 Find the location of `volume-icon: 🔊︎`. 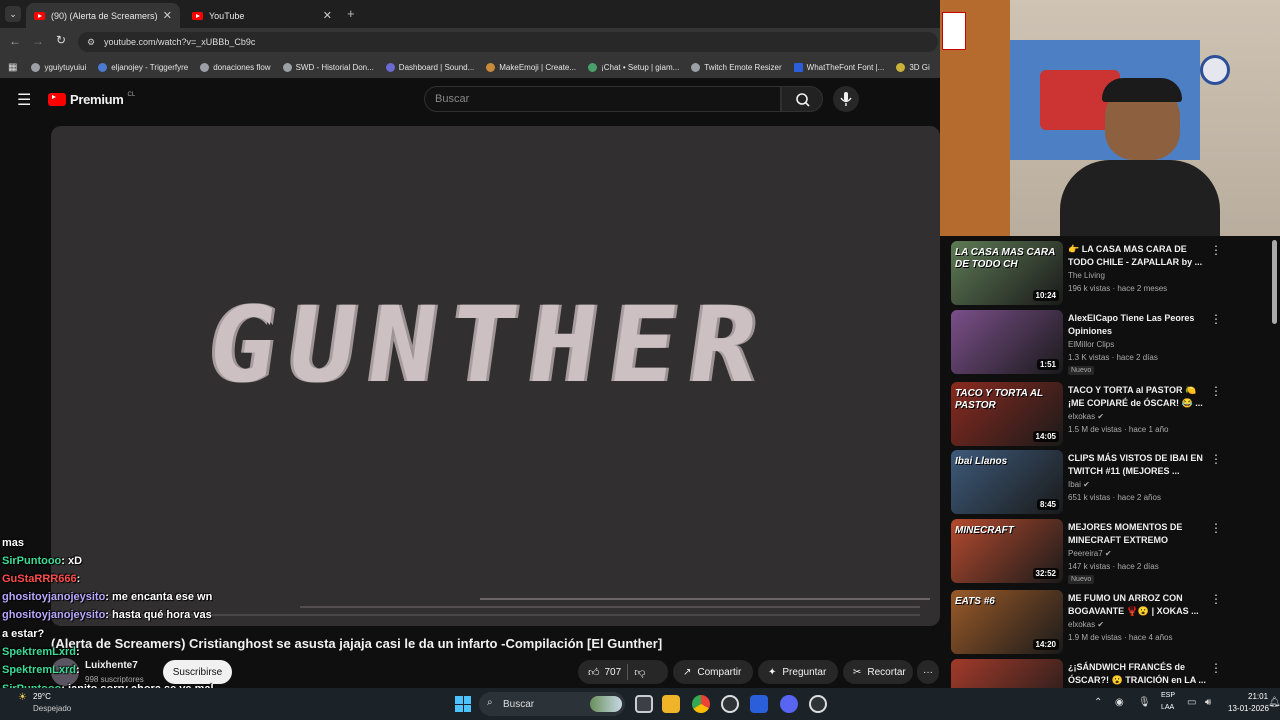

volume-icon: 🔊︎ is located at coordinates (1208, 702).